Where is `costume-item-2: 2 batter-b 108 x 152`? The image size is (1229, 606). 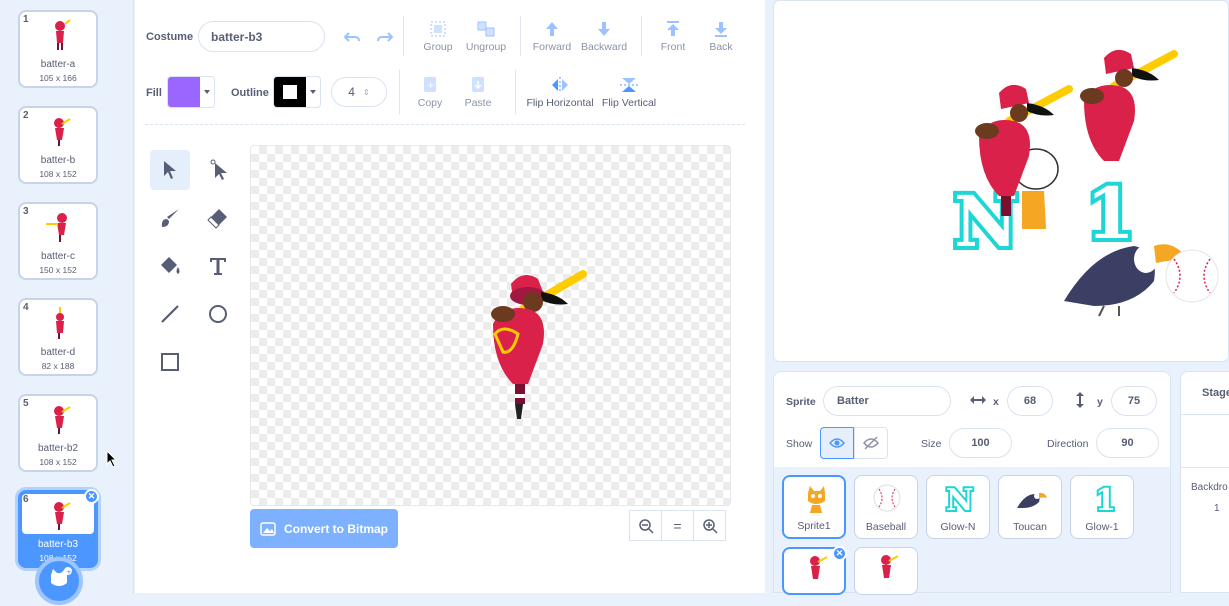
costume-item-2: 2 batter-b 108 x 152 is located at coordinates (58, 145).